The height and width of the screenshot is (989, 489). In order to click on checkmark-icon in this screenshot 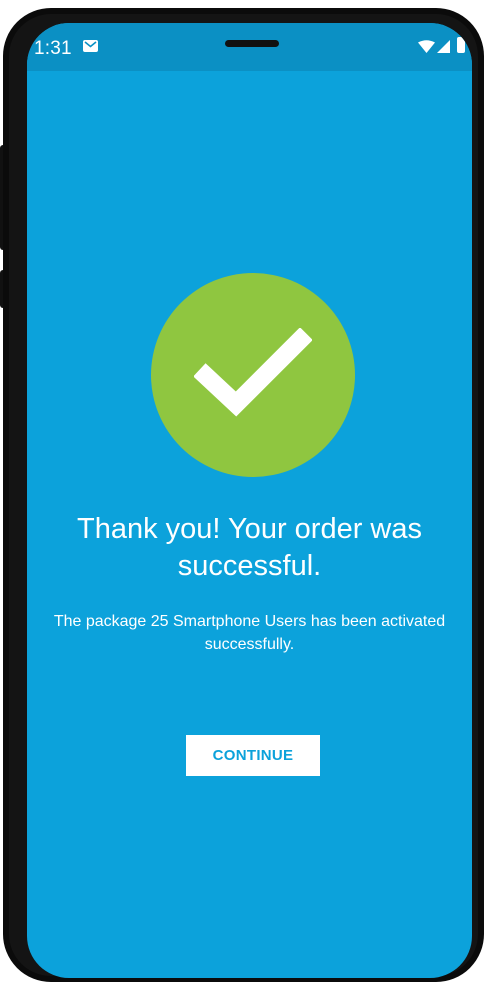, I will do `click(253, 372)`.